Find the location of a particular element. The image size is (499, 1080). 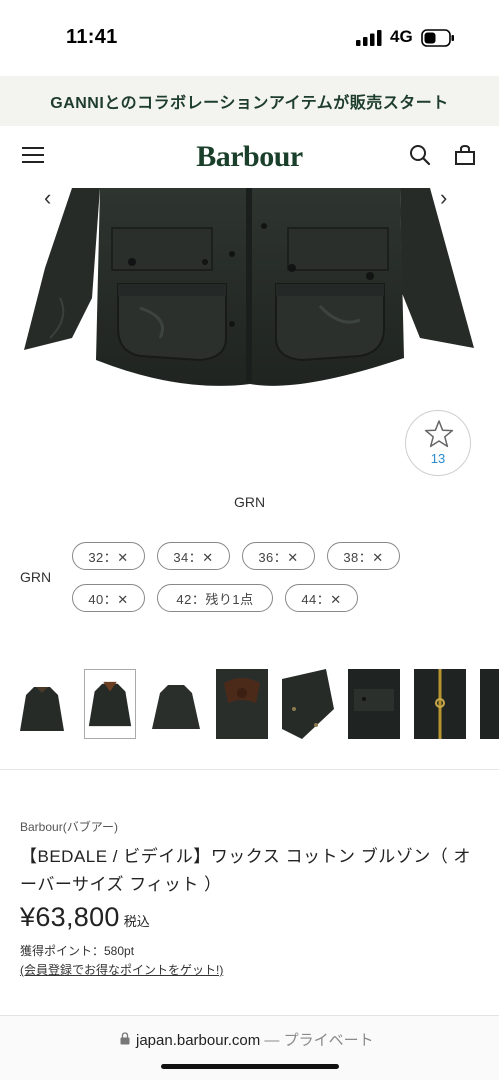

promo-banner: GANNIとのコラボレーションアイテムが販売スタート is located at coordinates (249, 101).